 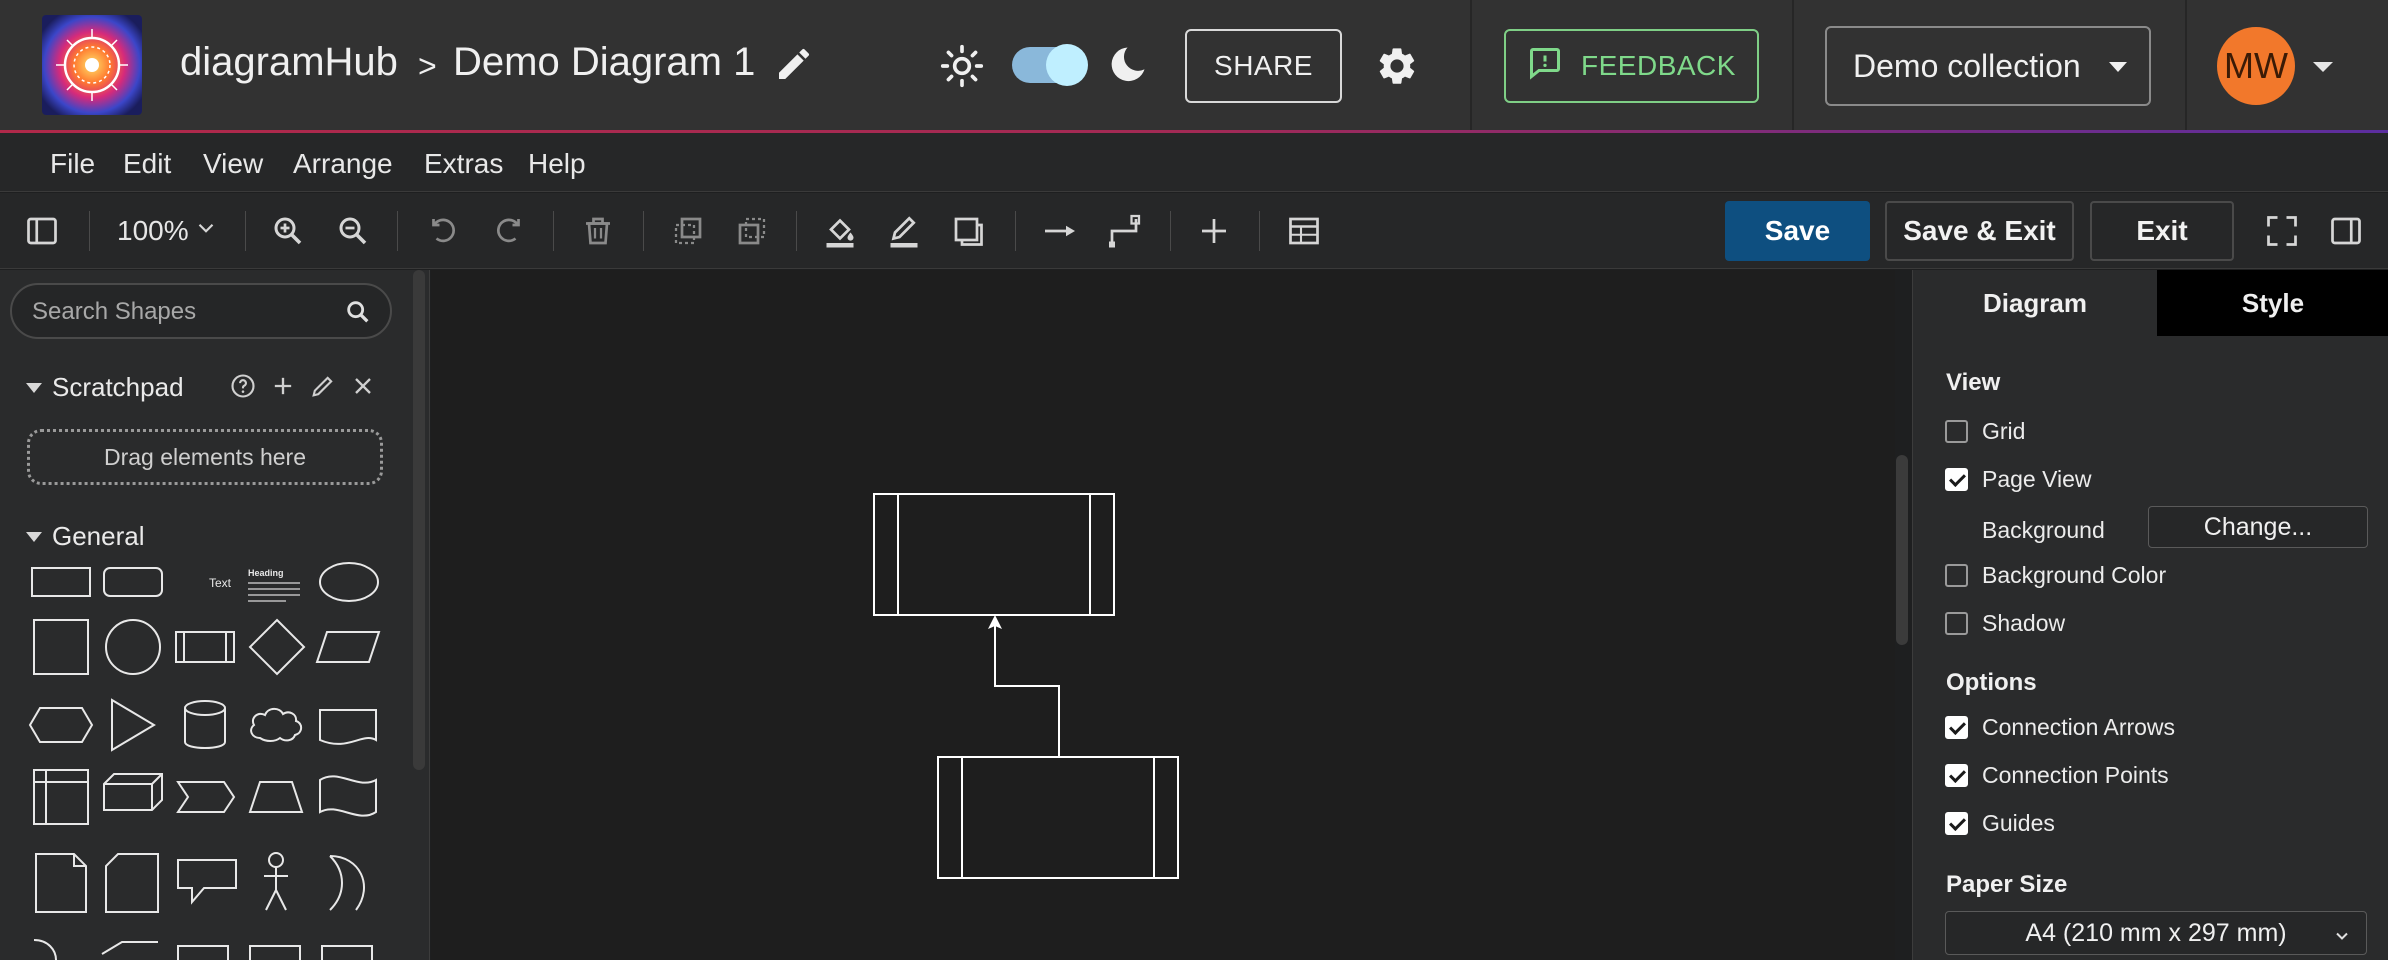 What do you see at coordinates (42, 231) in the screenshot?
I see `sidebar-toggle-icon` at bounding box center [42, 231].